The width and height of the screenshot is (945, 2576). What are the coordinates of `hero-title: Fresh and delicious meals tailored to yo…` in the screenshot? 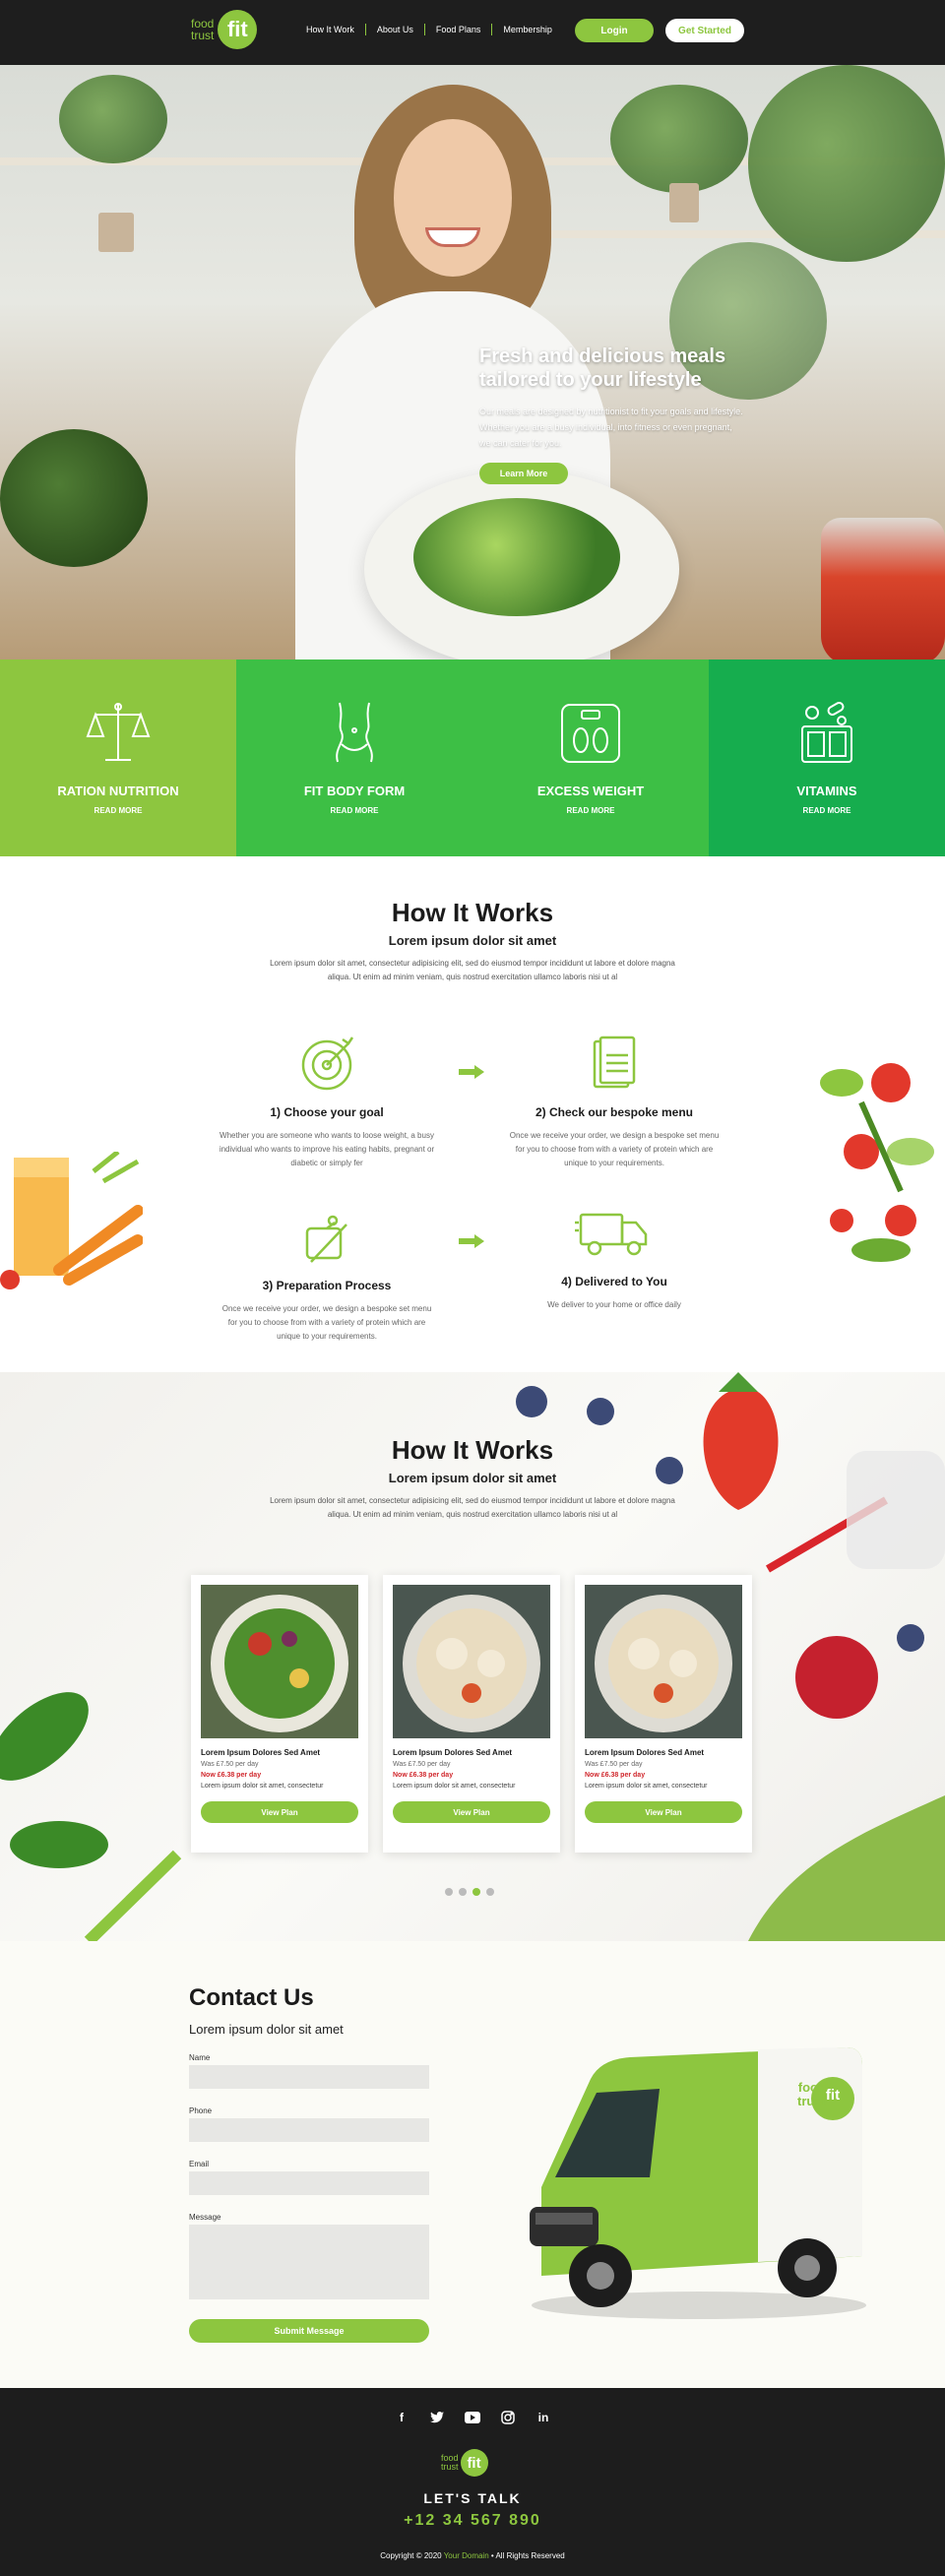 It's located at (602, 368).